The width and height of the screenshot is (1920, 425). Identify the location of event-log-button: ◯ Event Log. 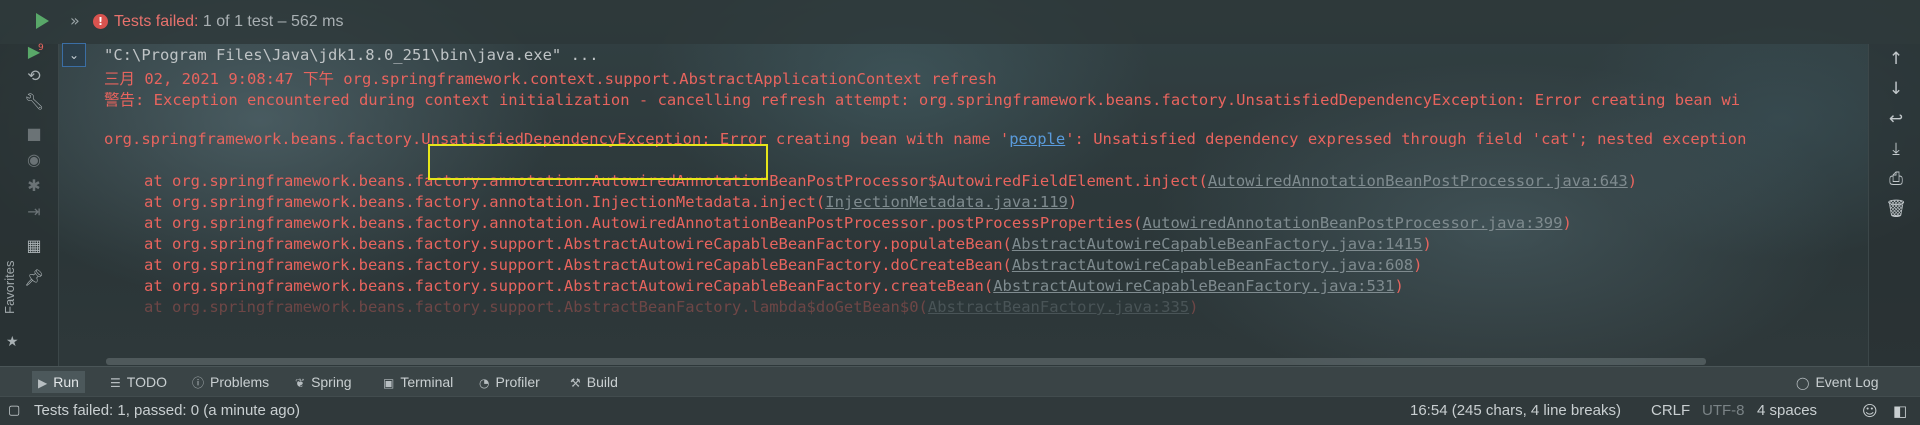
(1837, 382).